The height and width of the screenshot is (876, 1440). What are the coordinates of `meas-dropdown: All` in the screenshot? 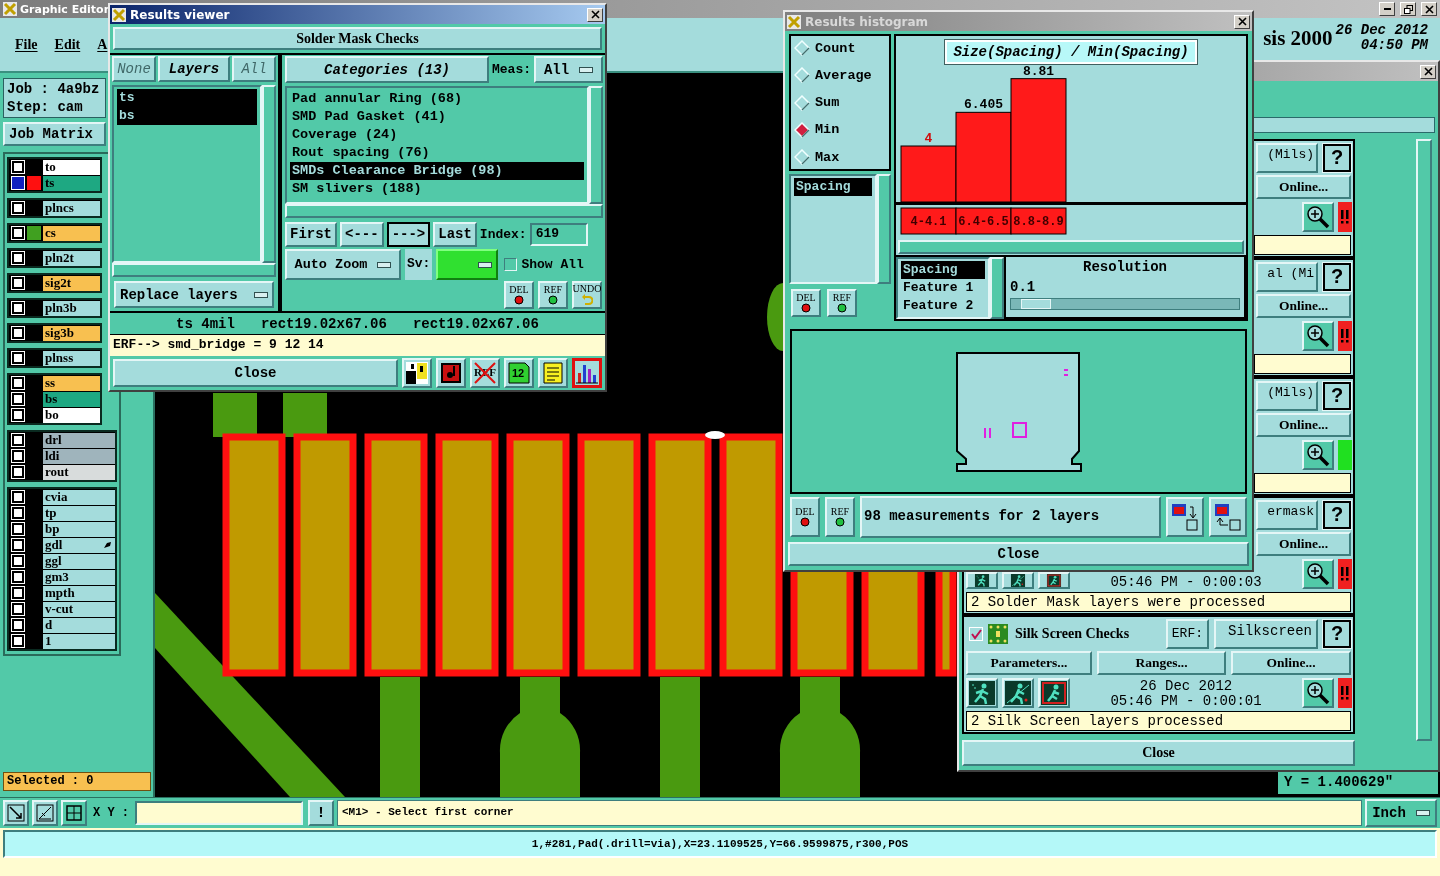 It's located at (568, 69).